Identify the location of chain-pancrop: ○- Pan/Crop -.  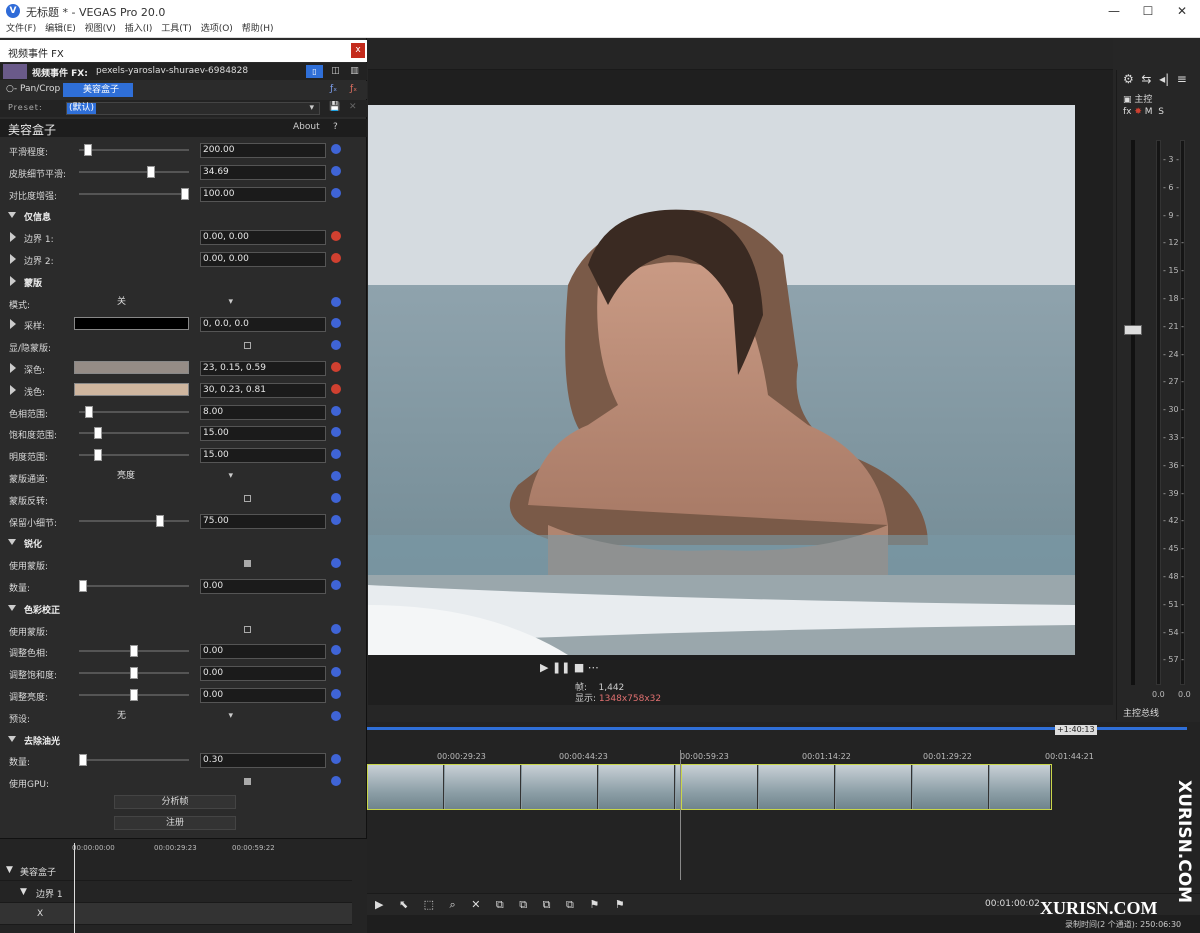
(36, 89).